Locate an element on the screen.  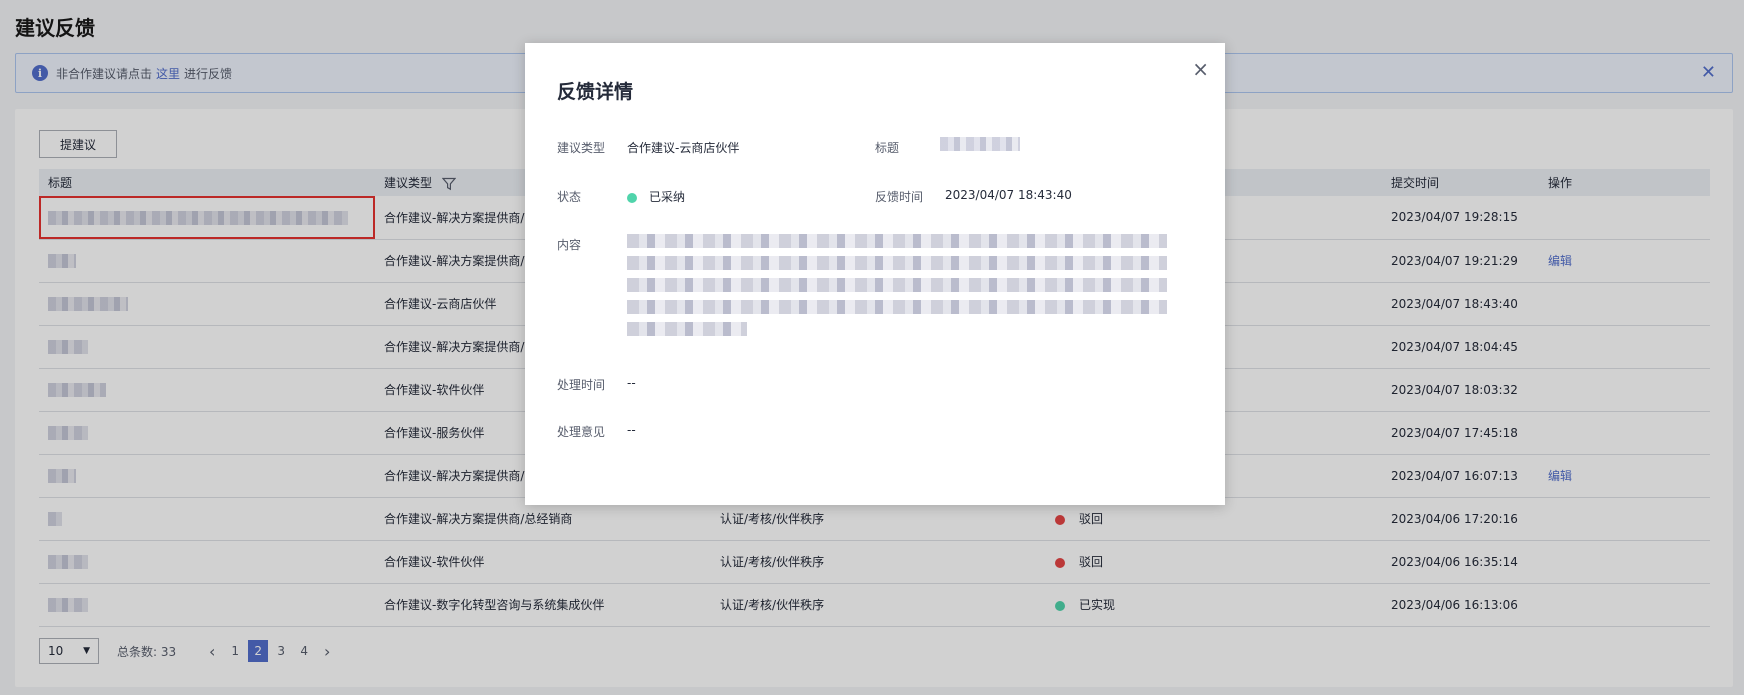
feedback-time-value: 2023/04/07 18:43:40 is located at coordinates (1008, 195).